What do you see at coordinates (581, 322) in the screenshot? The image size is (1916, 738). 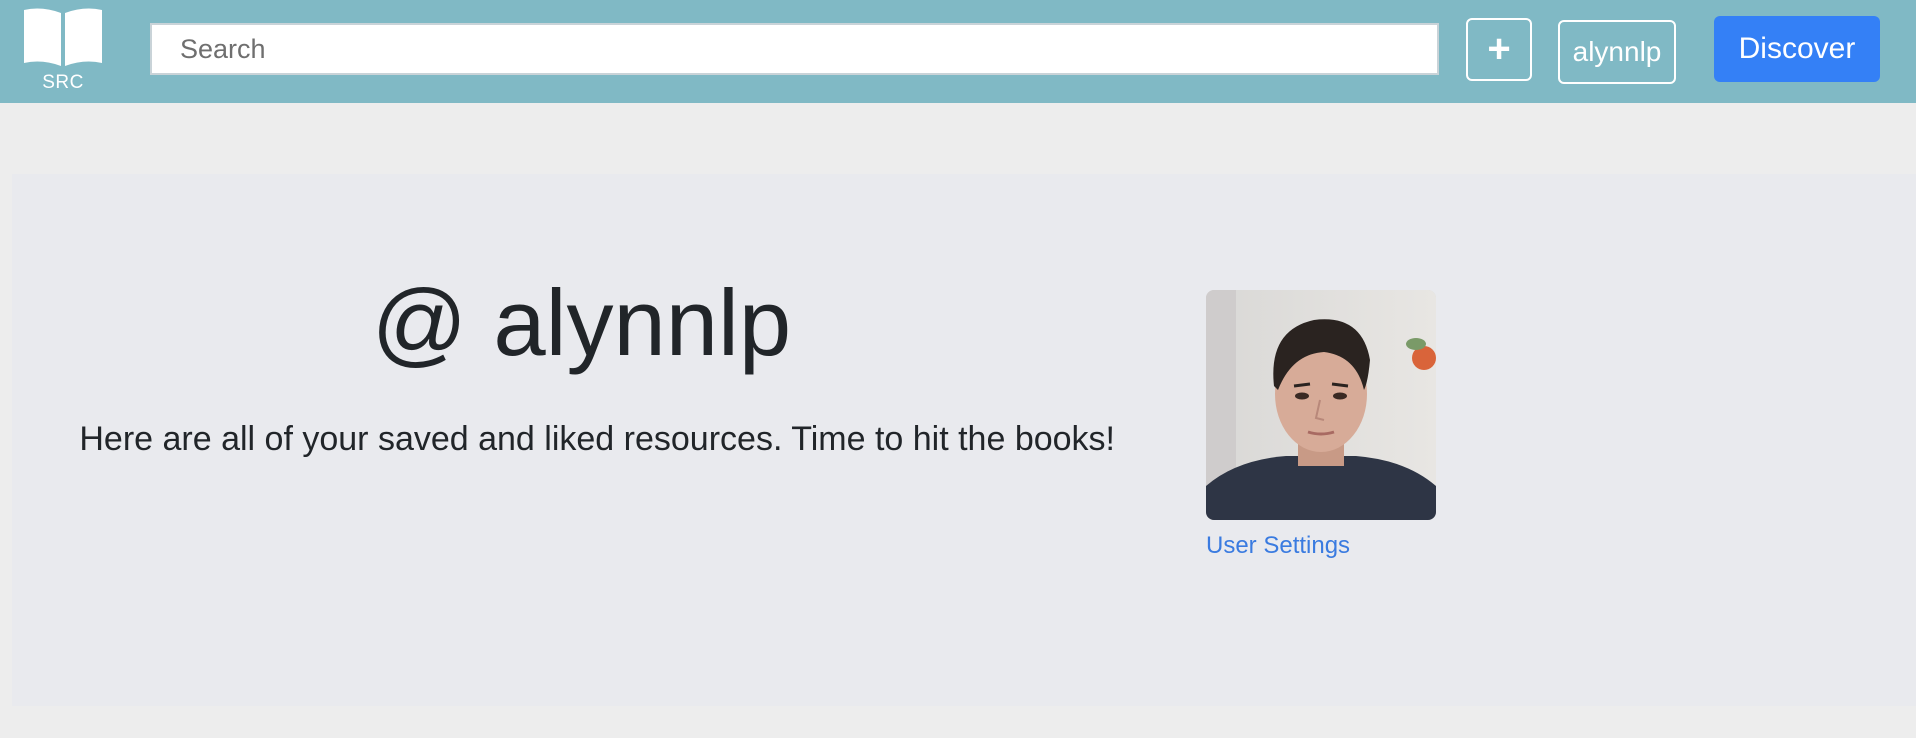 I see `profile-handle: @ alynnlp` at bounding box center [581, 322].